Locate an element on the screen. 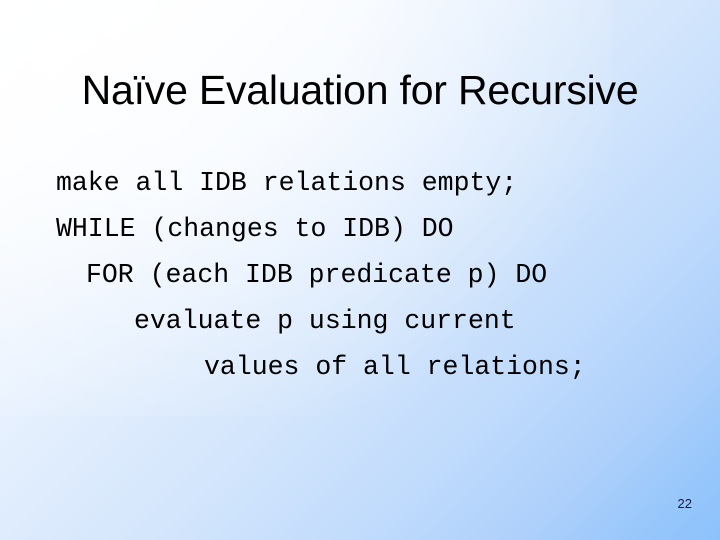 This screenshot has height=540, width=720. page-title: Naïve Evaluation for Recursive is located at coordinates (360, 90).